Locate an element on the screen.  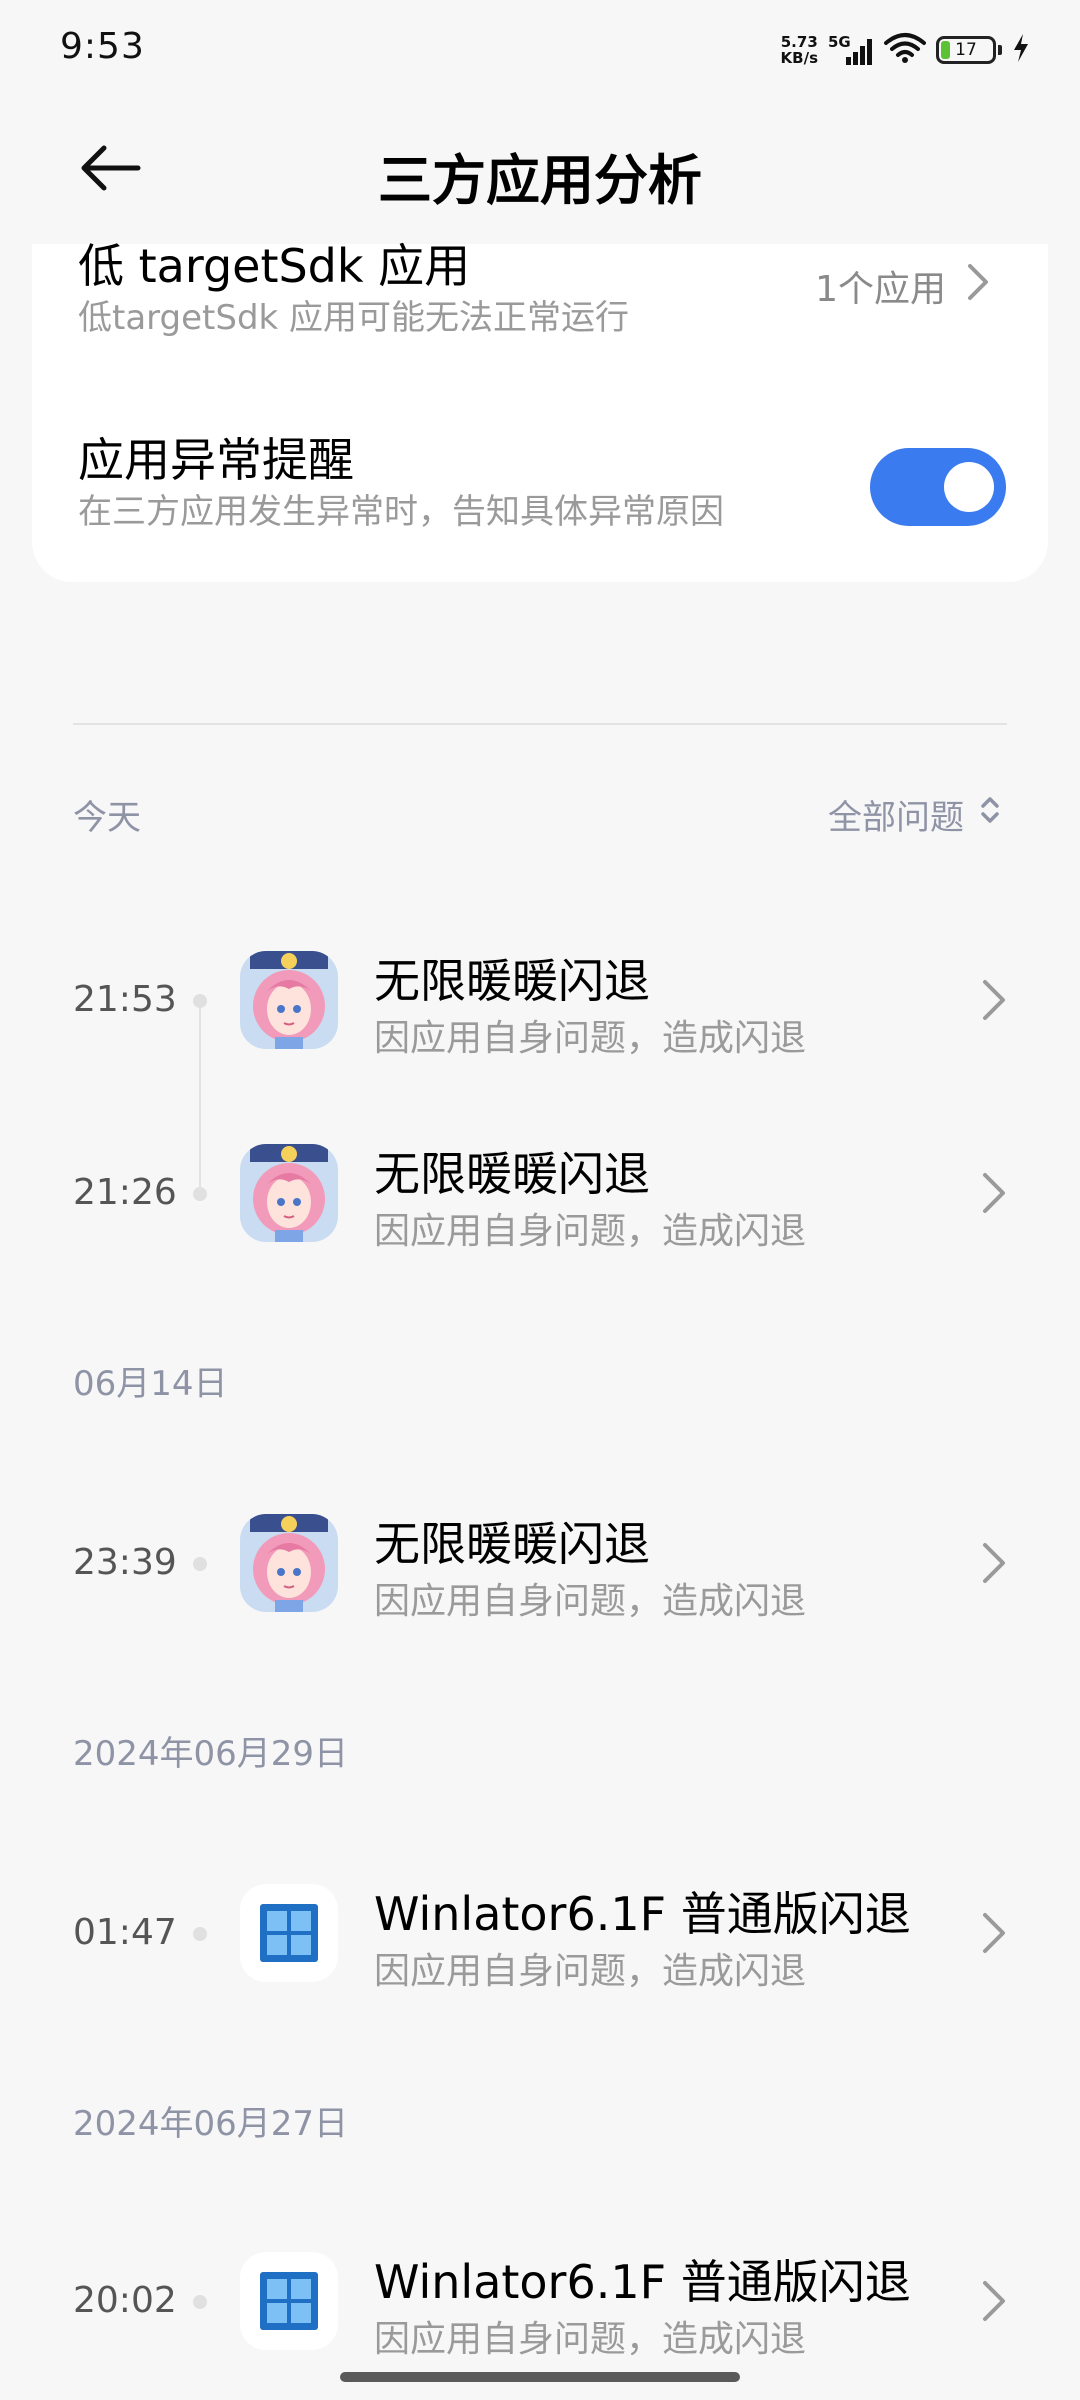
filter-label: 全部问题 is located at coordinates (896, 818).